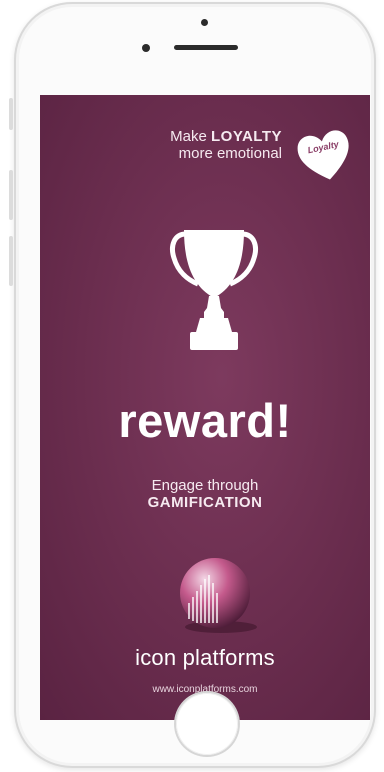 The height and width of the screenshot is (772, 384). Describe the element at coordinates (146, 48) in the screenshot. I see `front-camera` at that location.